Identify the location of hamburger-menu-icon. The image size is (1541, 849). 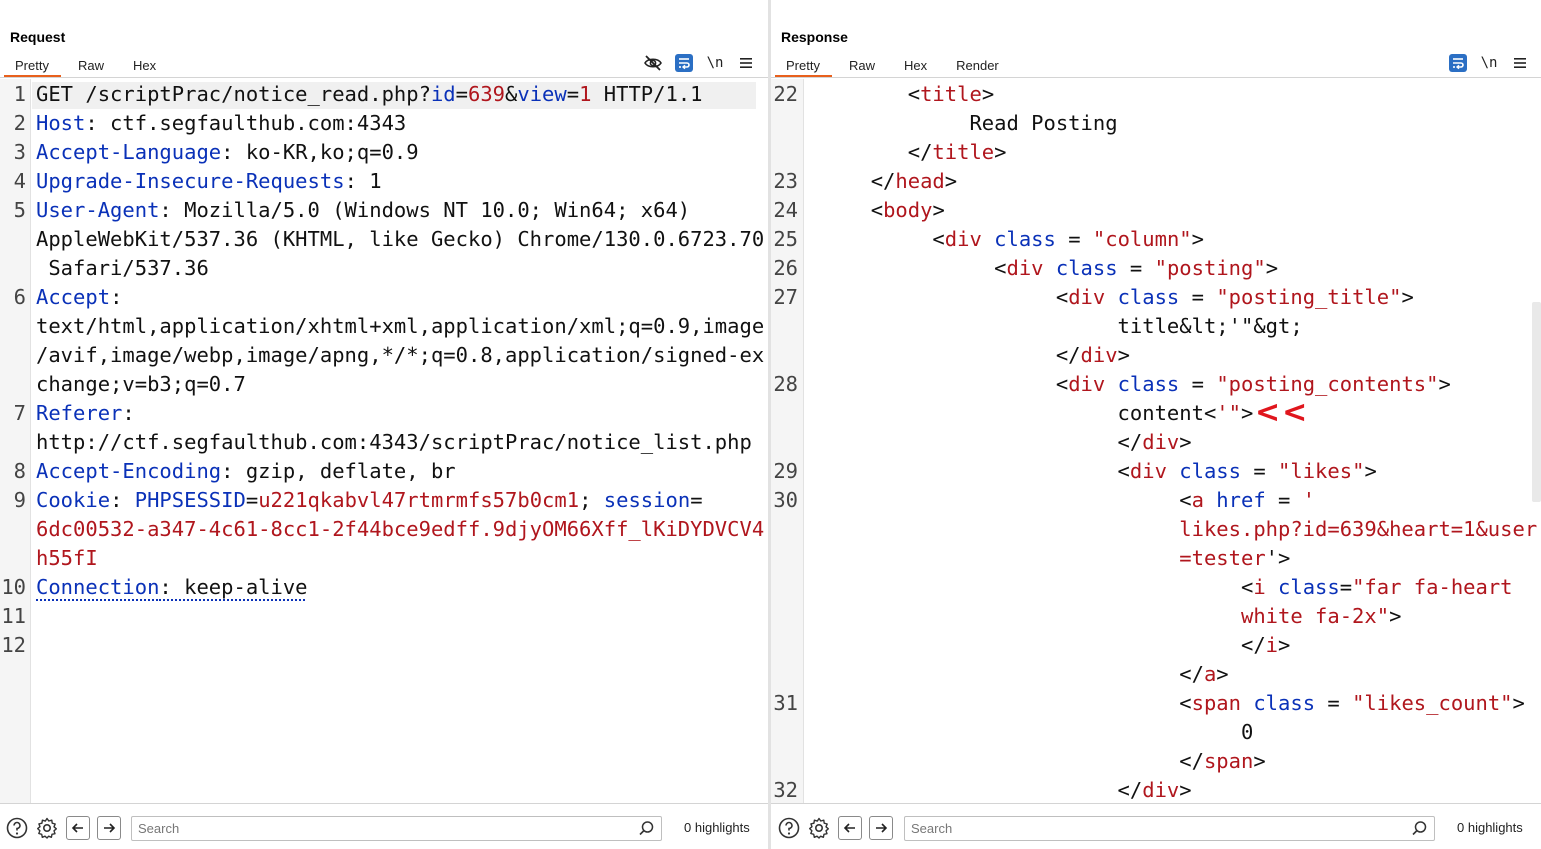
(1520, 63).